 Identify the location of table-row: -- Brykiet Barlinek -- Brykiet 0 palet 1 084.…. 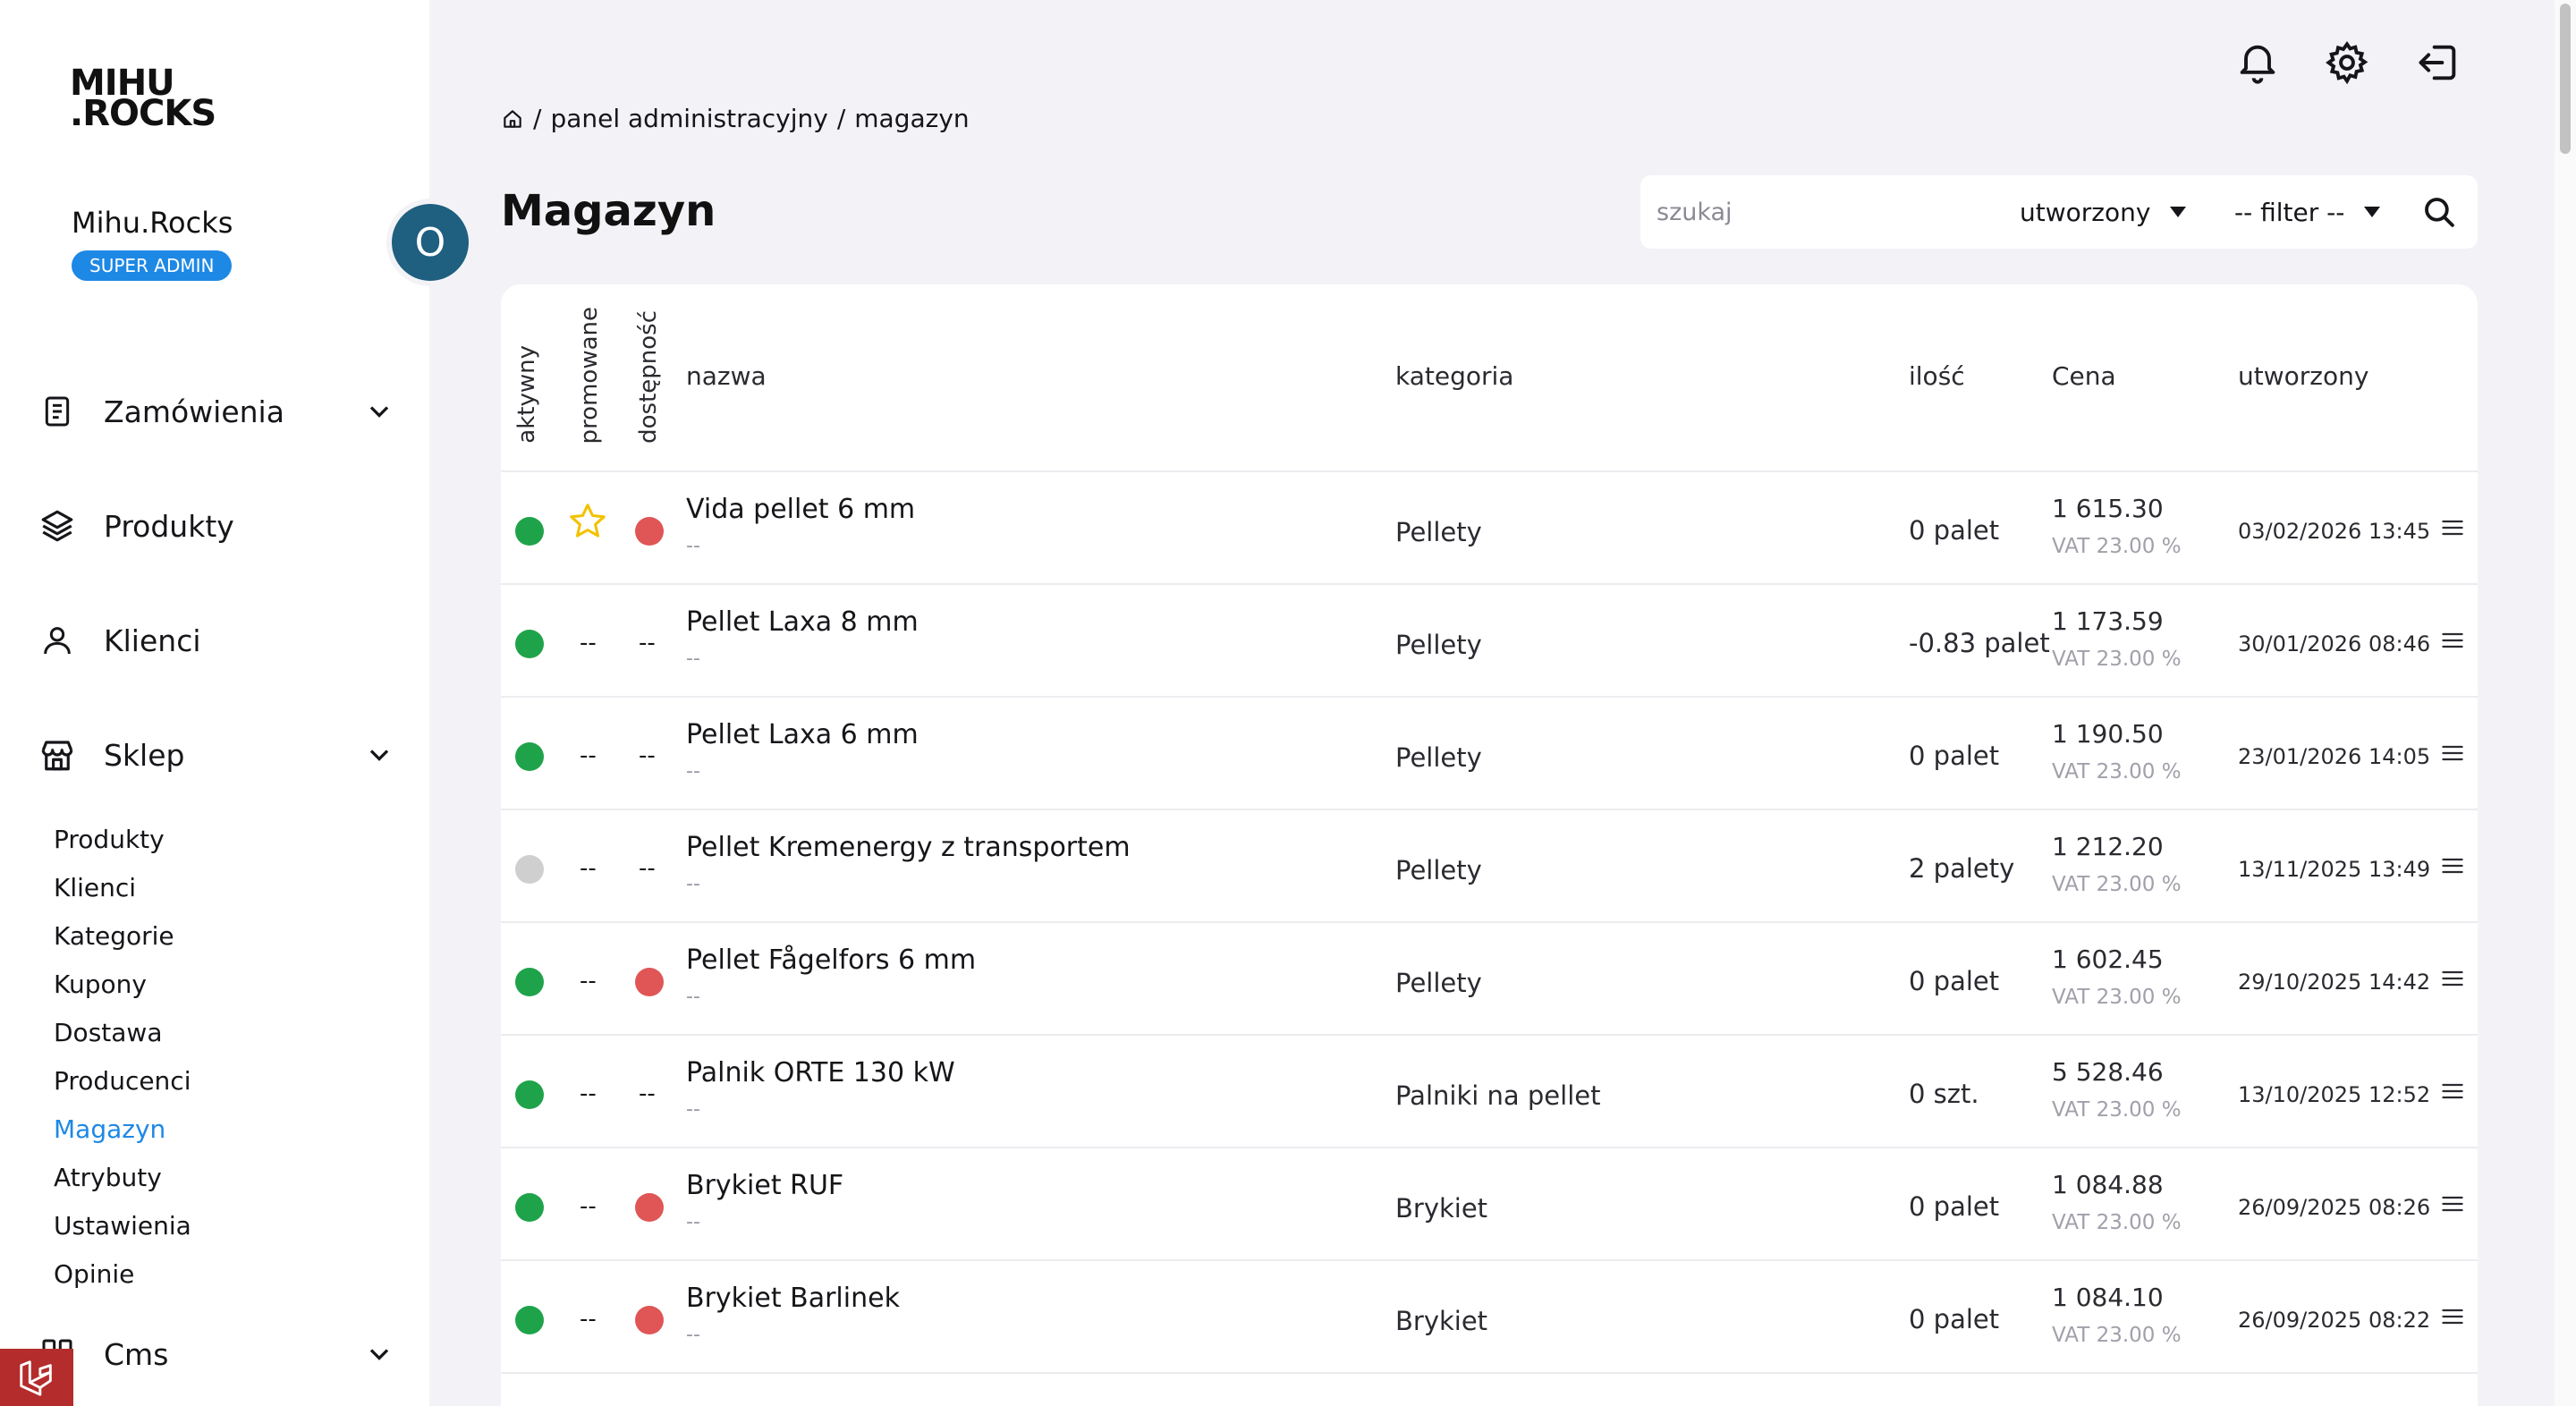
(1489, 1318).